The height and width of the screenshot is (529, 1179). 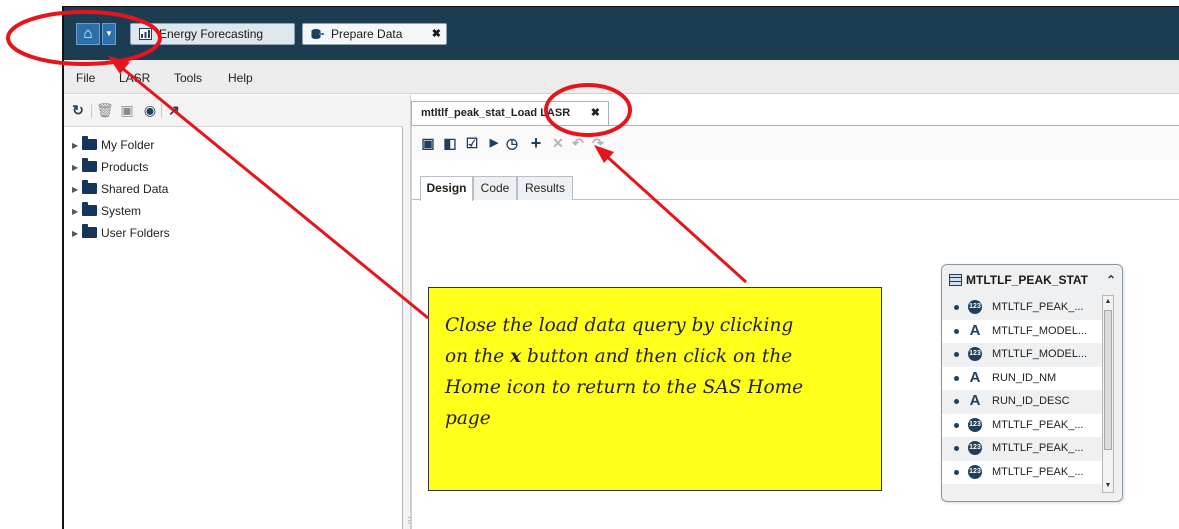 What do you see at coordinates (367, 34) in the screenshot?
I see `app-tab-label: Prepare Data` at bounding box center [367, 34].